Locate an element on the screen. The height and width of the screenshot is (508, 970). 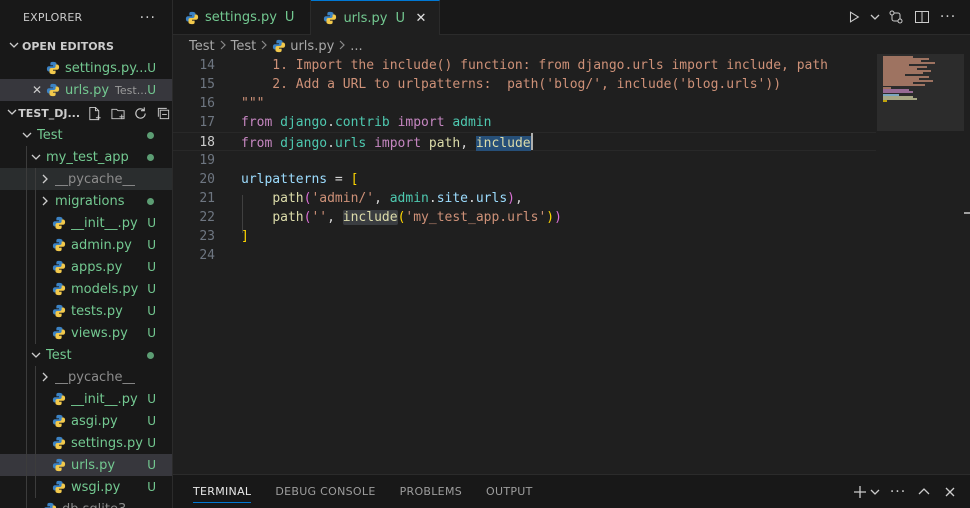
breadcrumb-file: urls.py is located at coordinates (312, 46).